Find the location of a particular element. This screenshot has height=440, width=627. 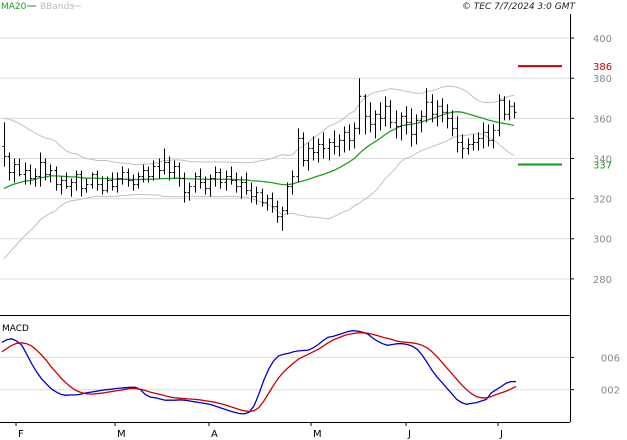

price-y-tick-label: 280 is located at coordinates (602, 280).